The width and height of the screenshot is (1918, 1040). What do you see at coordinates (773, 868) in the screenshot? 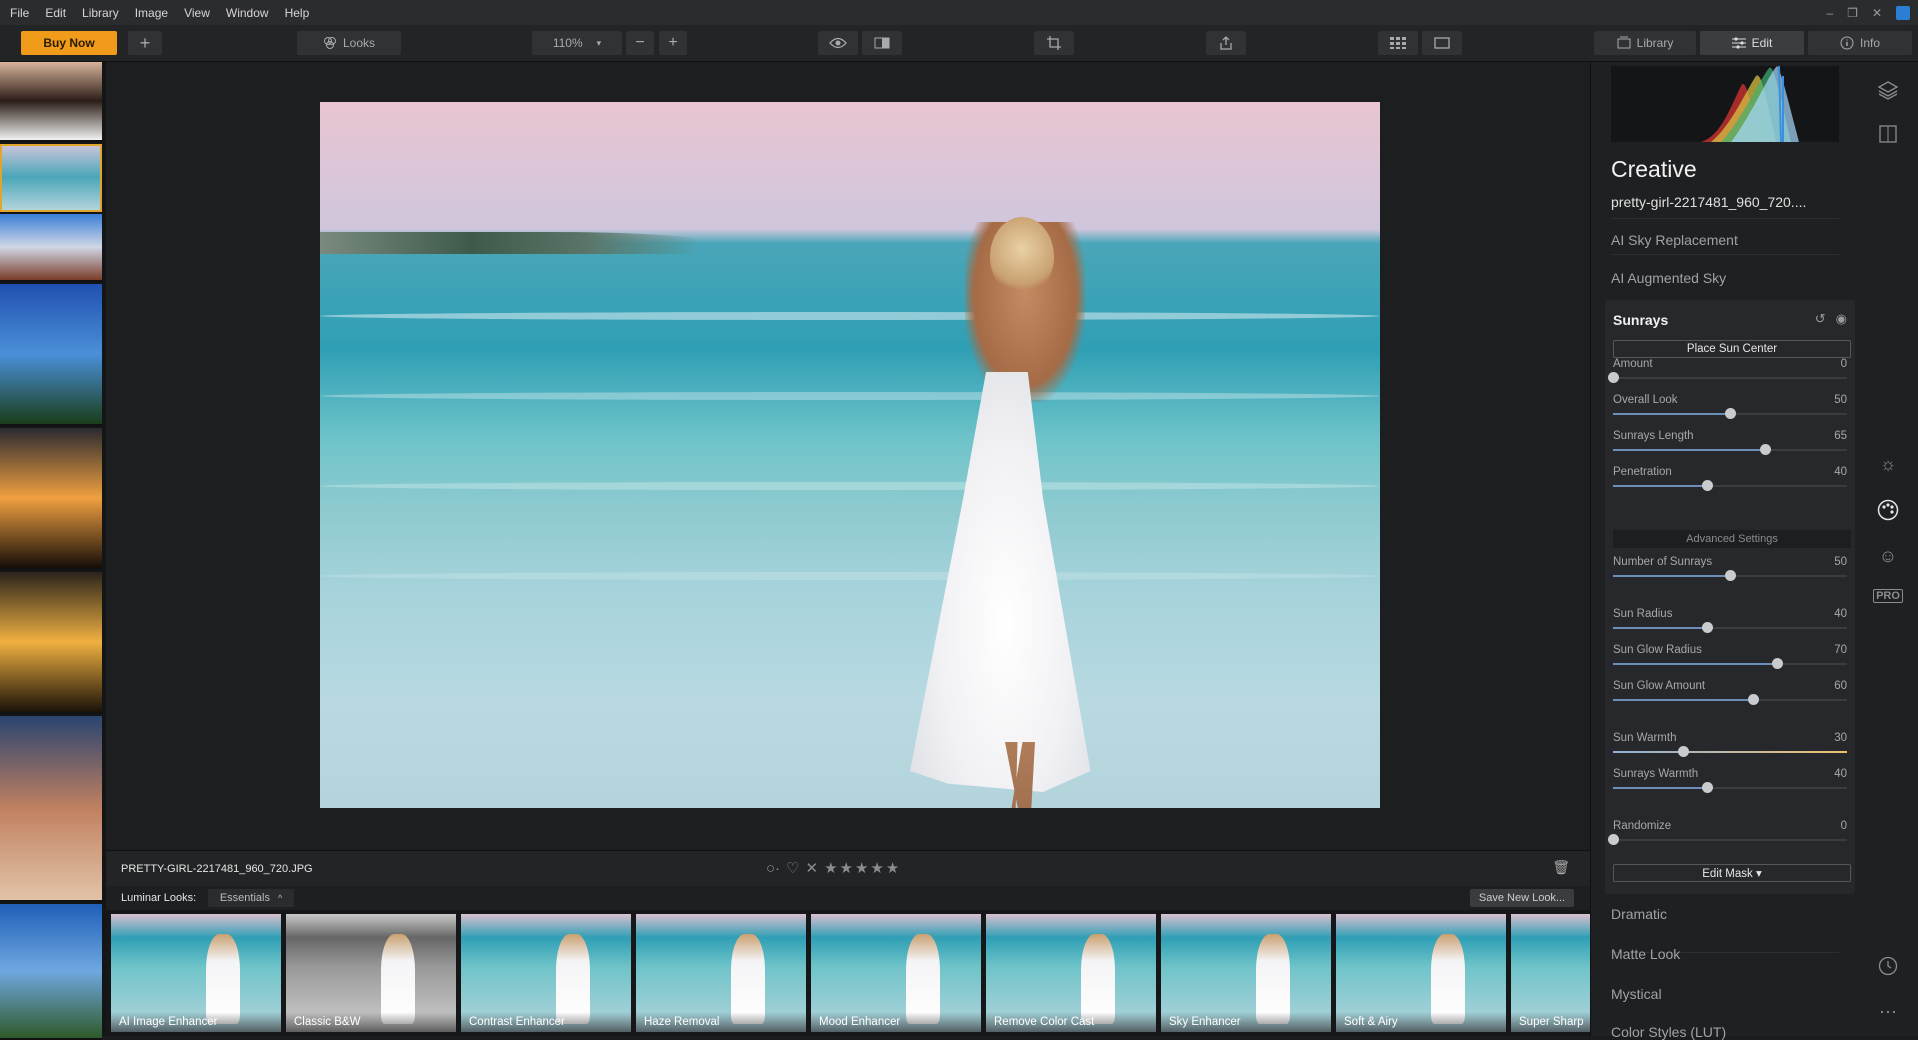
I see `flag-icon: ○·` at bounding box center [773, 868].